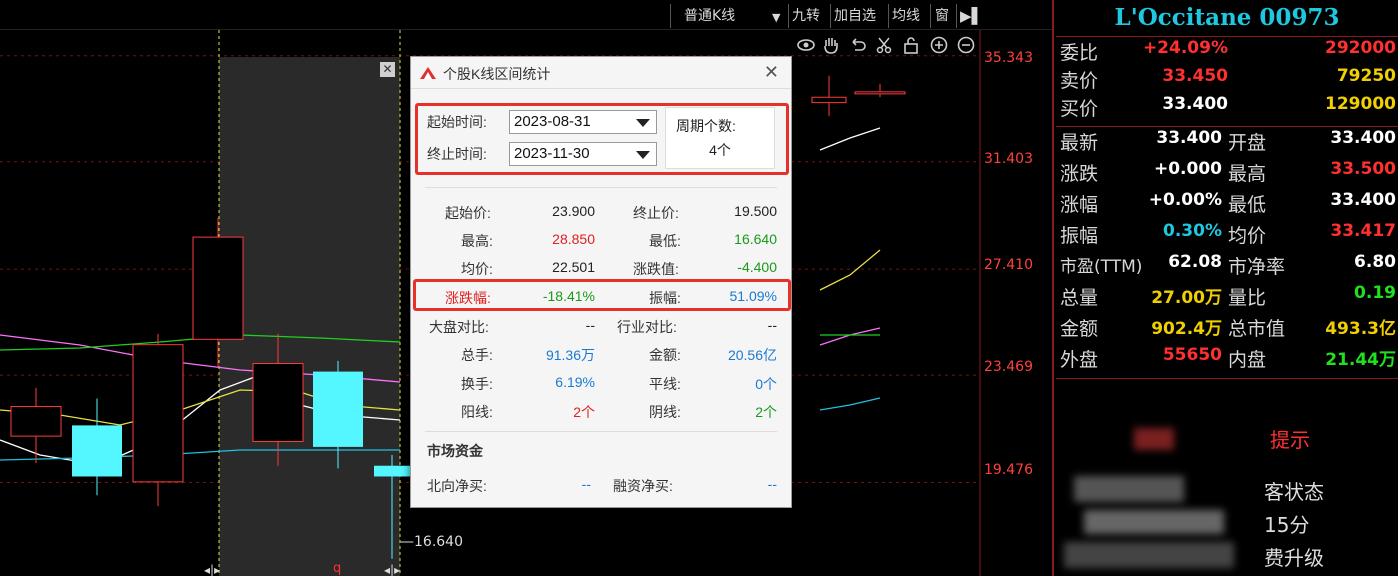 The image size is (1398, 576). I want to click on dialog-header: 个股K线区间统计 ✕, so click(601, 73).